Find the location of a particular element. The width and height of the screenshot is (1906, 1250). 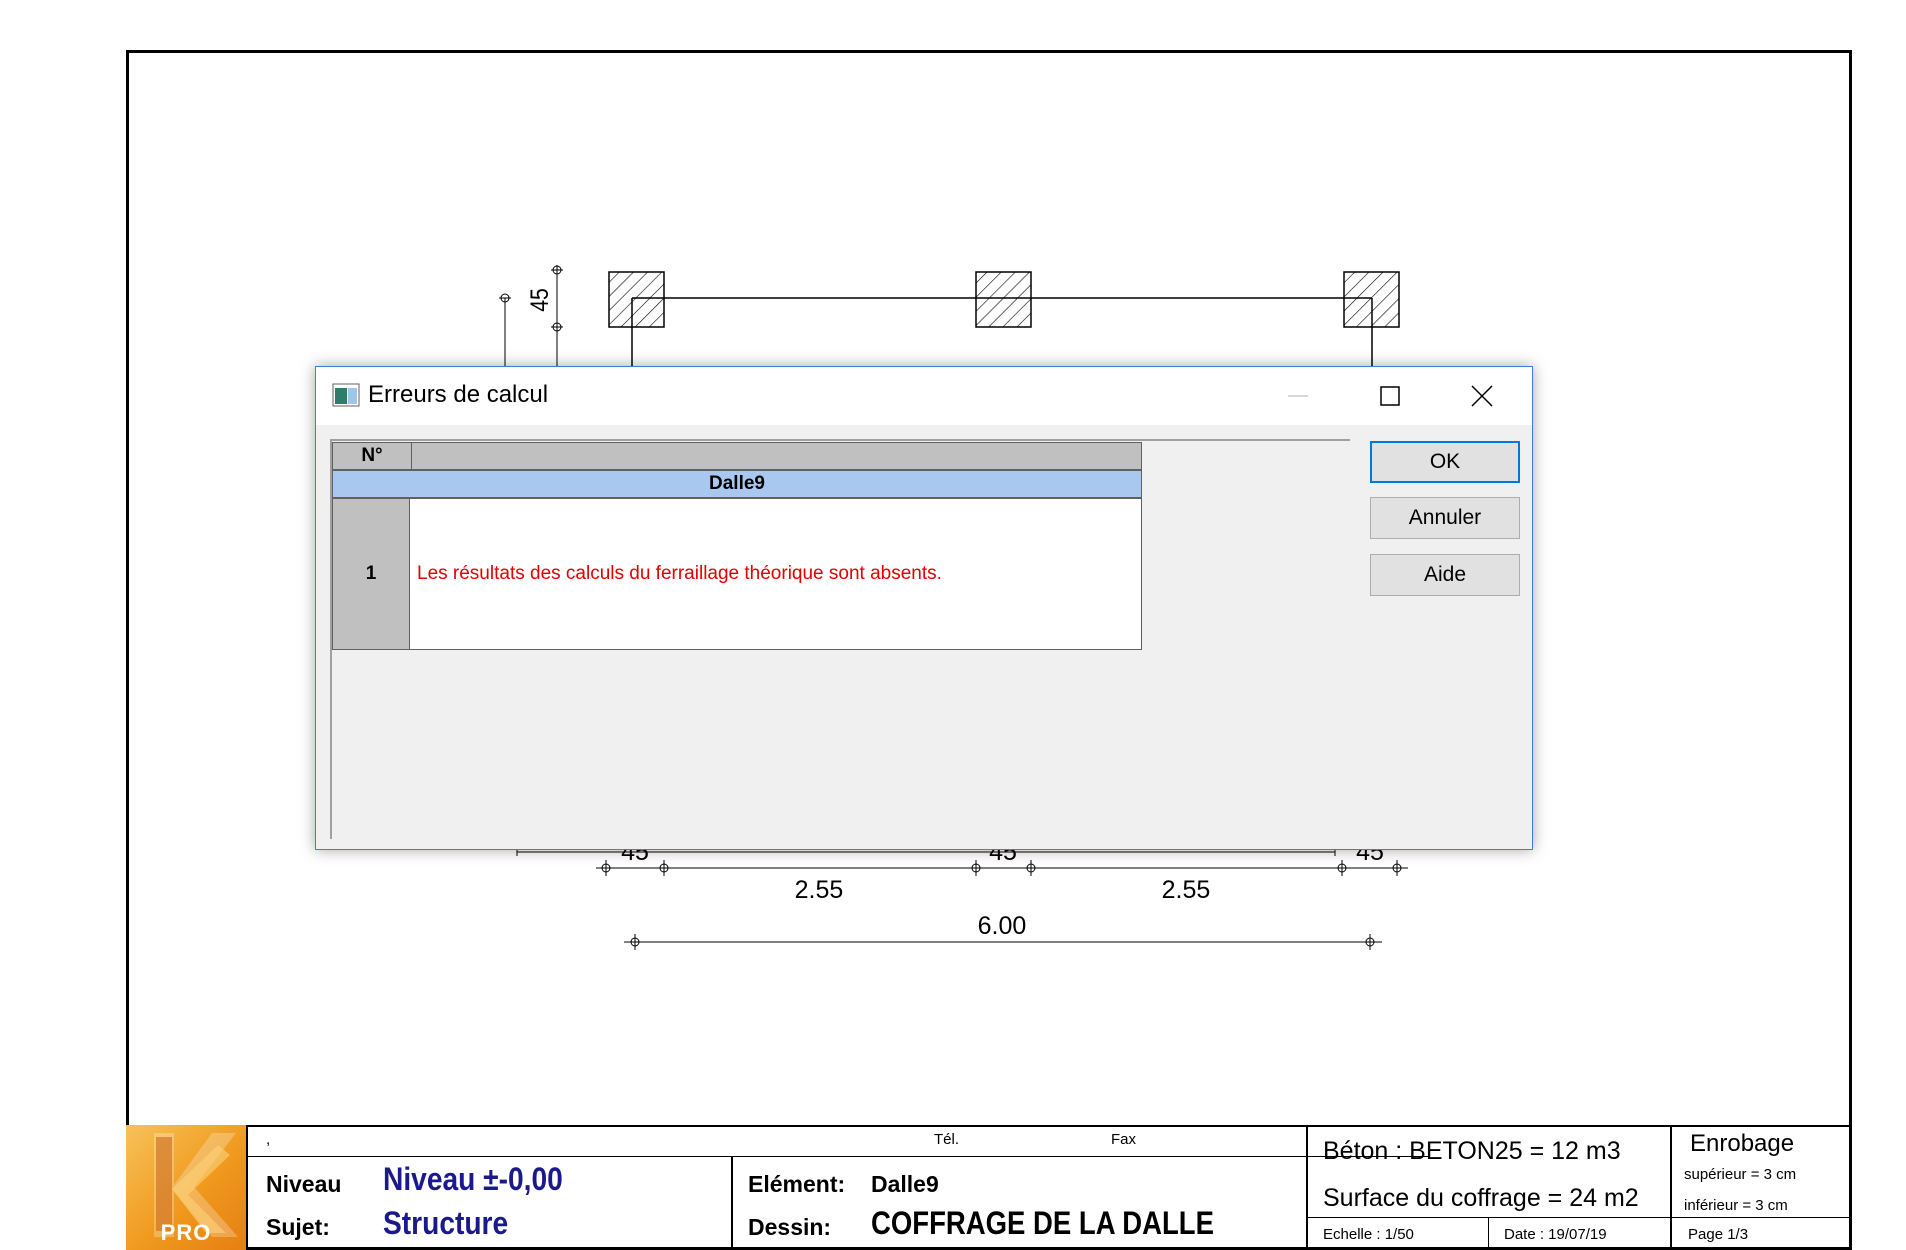

surface-info: Surface du coffrage = 24 m2 is located at coordinates (1481, 1198).